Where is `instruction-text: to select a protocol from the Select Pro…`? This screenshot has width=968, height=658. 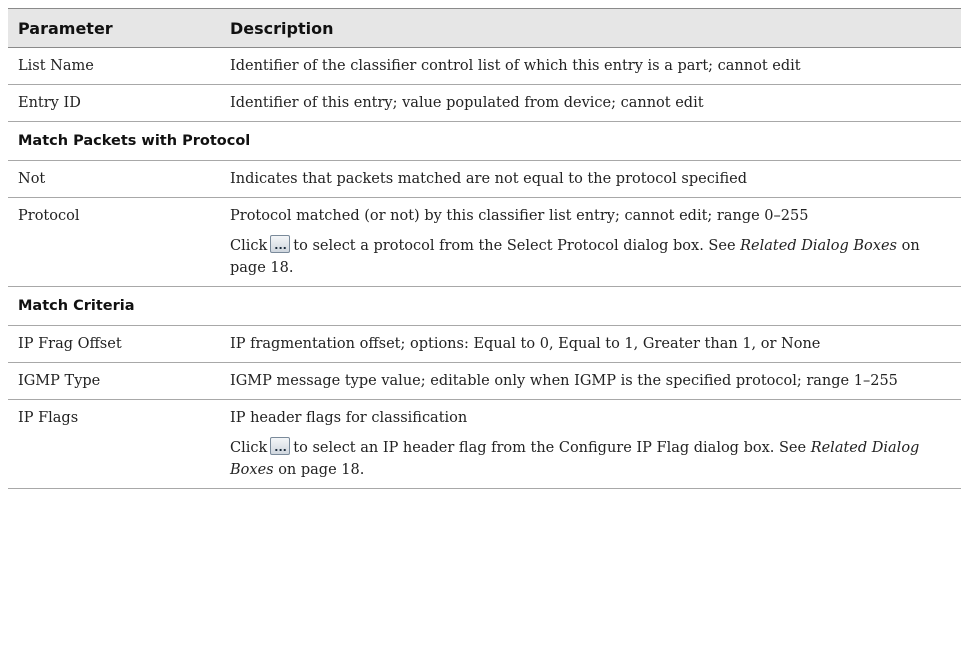
instruction-text: to select a protocol from the Select Pro… is located at coordinates (517, 246).